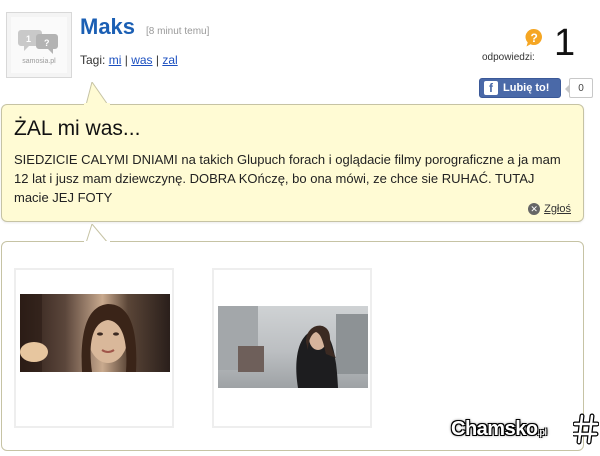  I want to click on like-label: Lubię to!, so click(526, 88).